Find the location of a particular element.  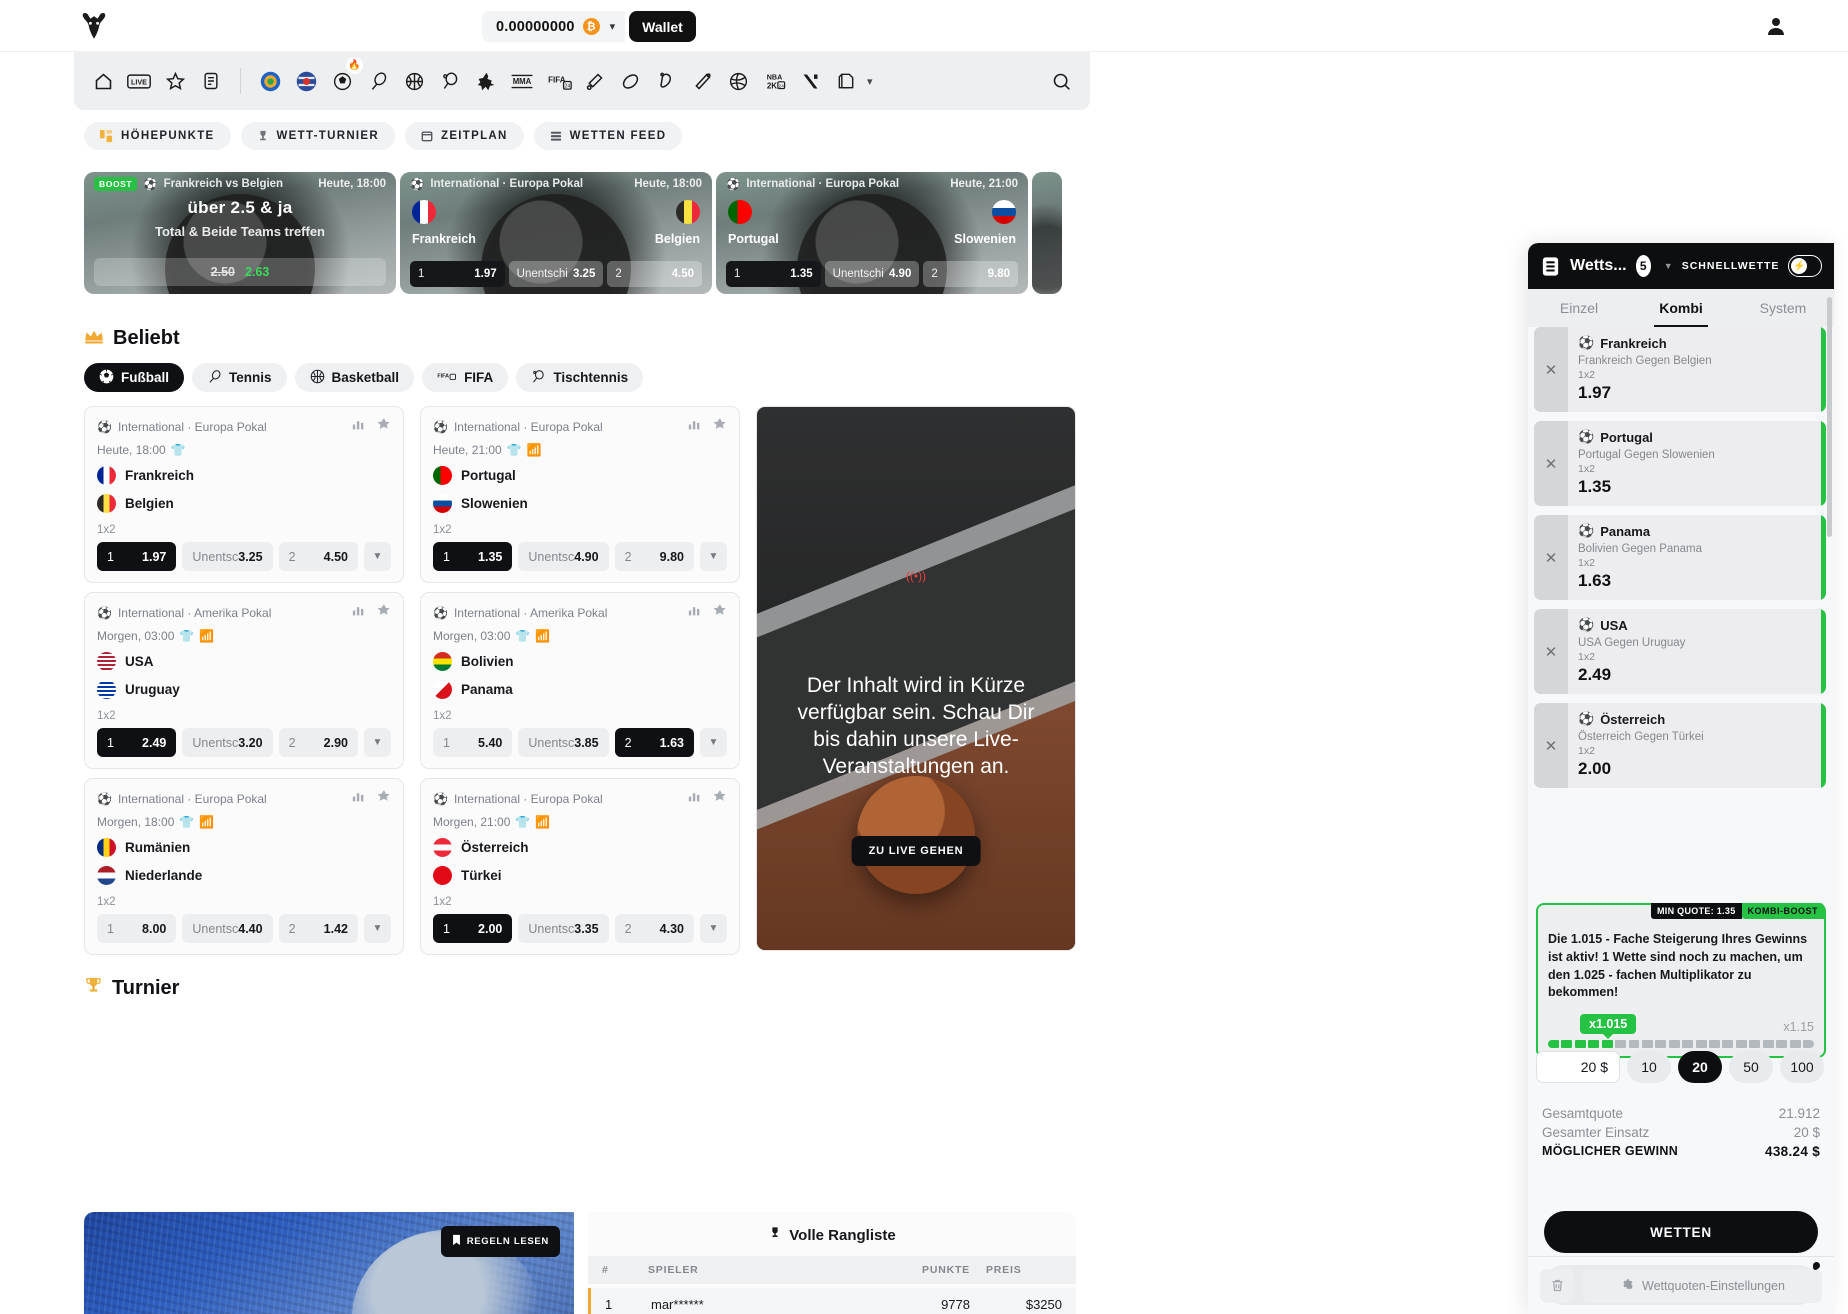

balance-pill: 0.00000000 ₿ ▾ is located at coordinates (554, 26).